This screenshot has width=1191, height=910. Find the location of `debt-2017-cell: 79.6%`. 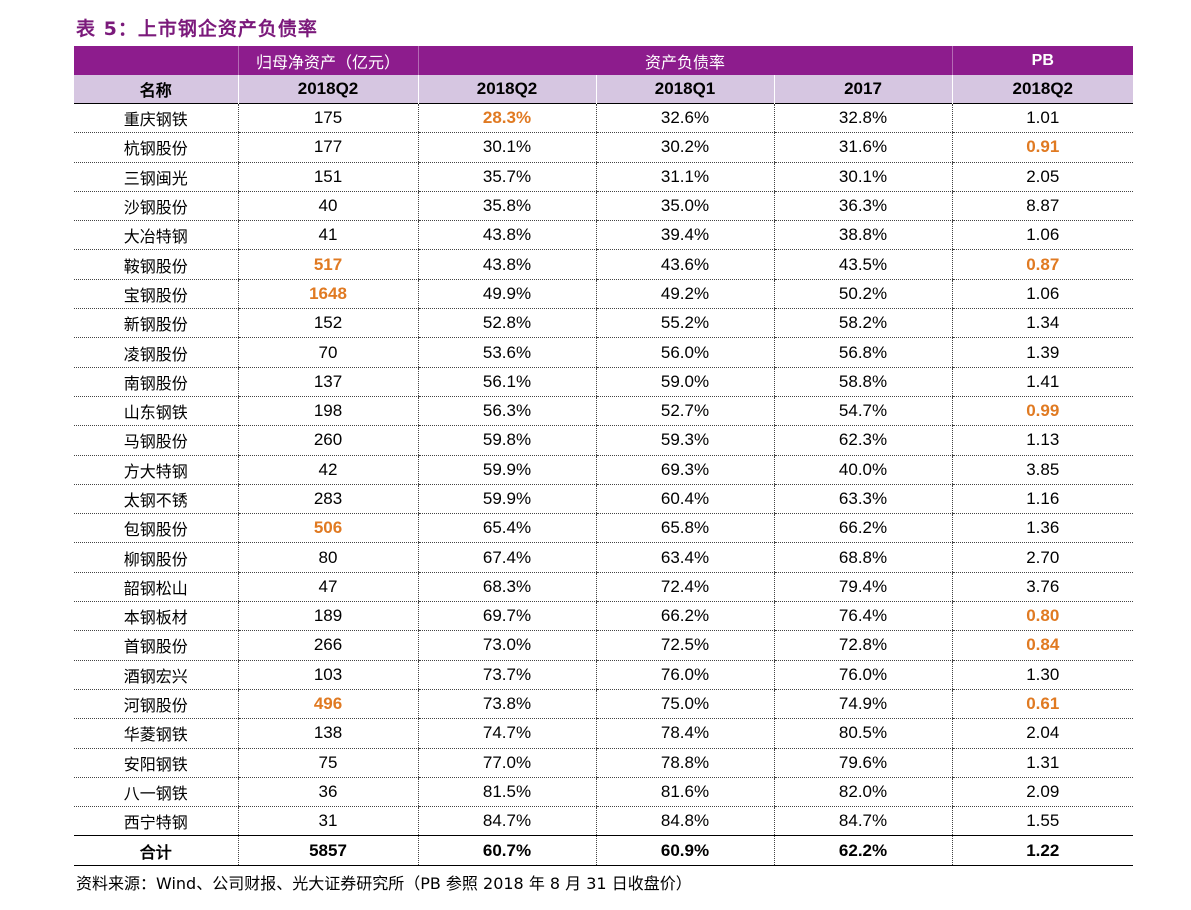

debt-2017-cell: 79.6% is located at coordinates (863, 763).